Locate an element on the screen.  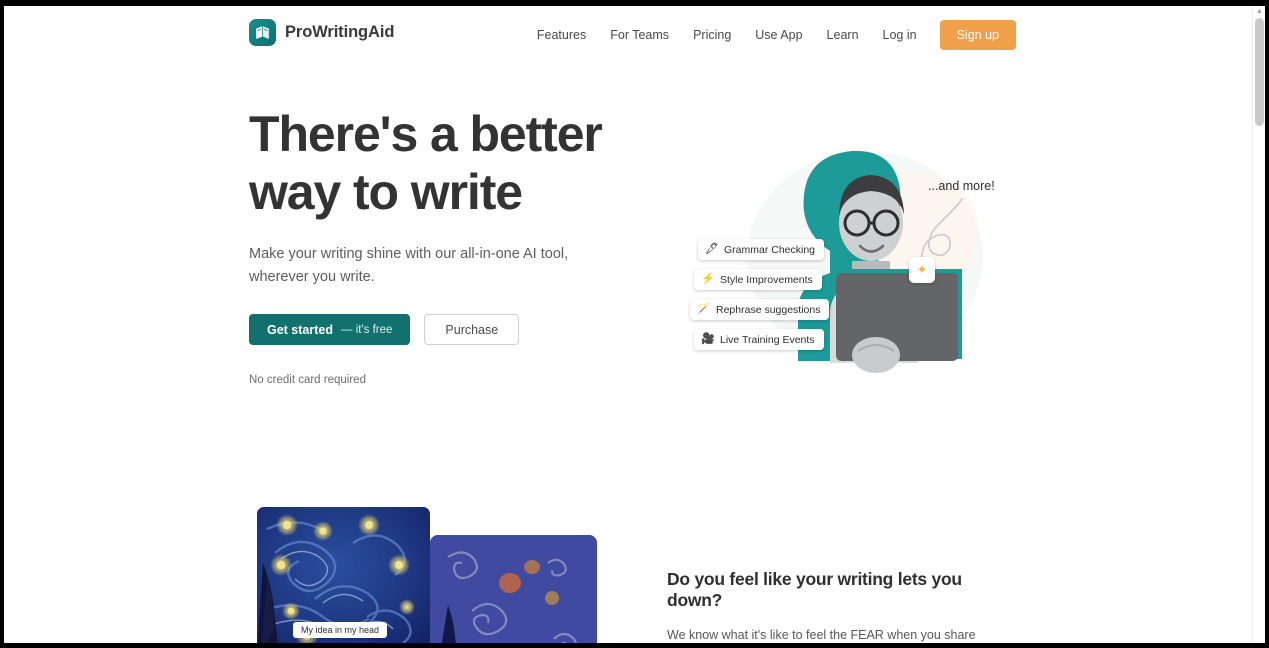
feature-card-grammar-checking: 🖋 Grammar Checking is located at coordinates (761, 249).